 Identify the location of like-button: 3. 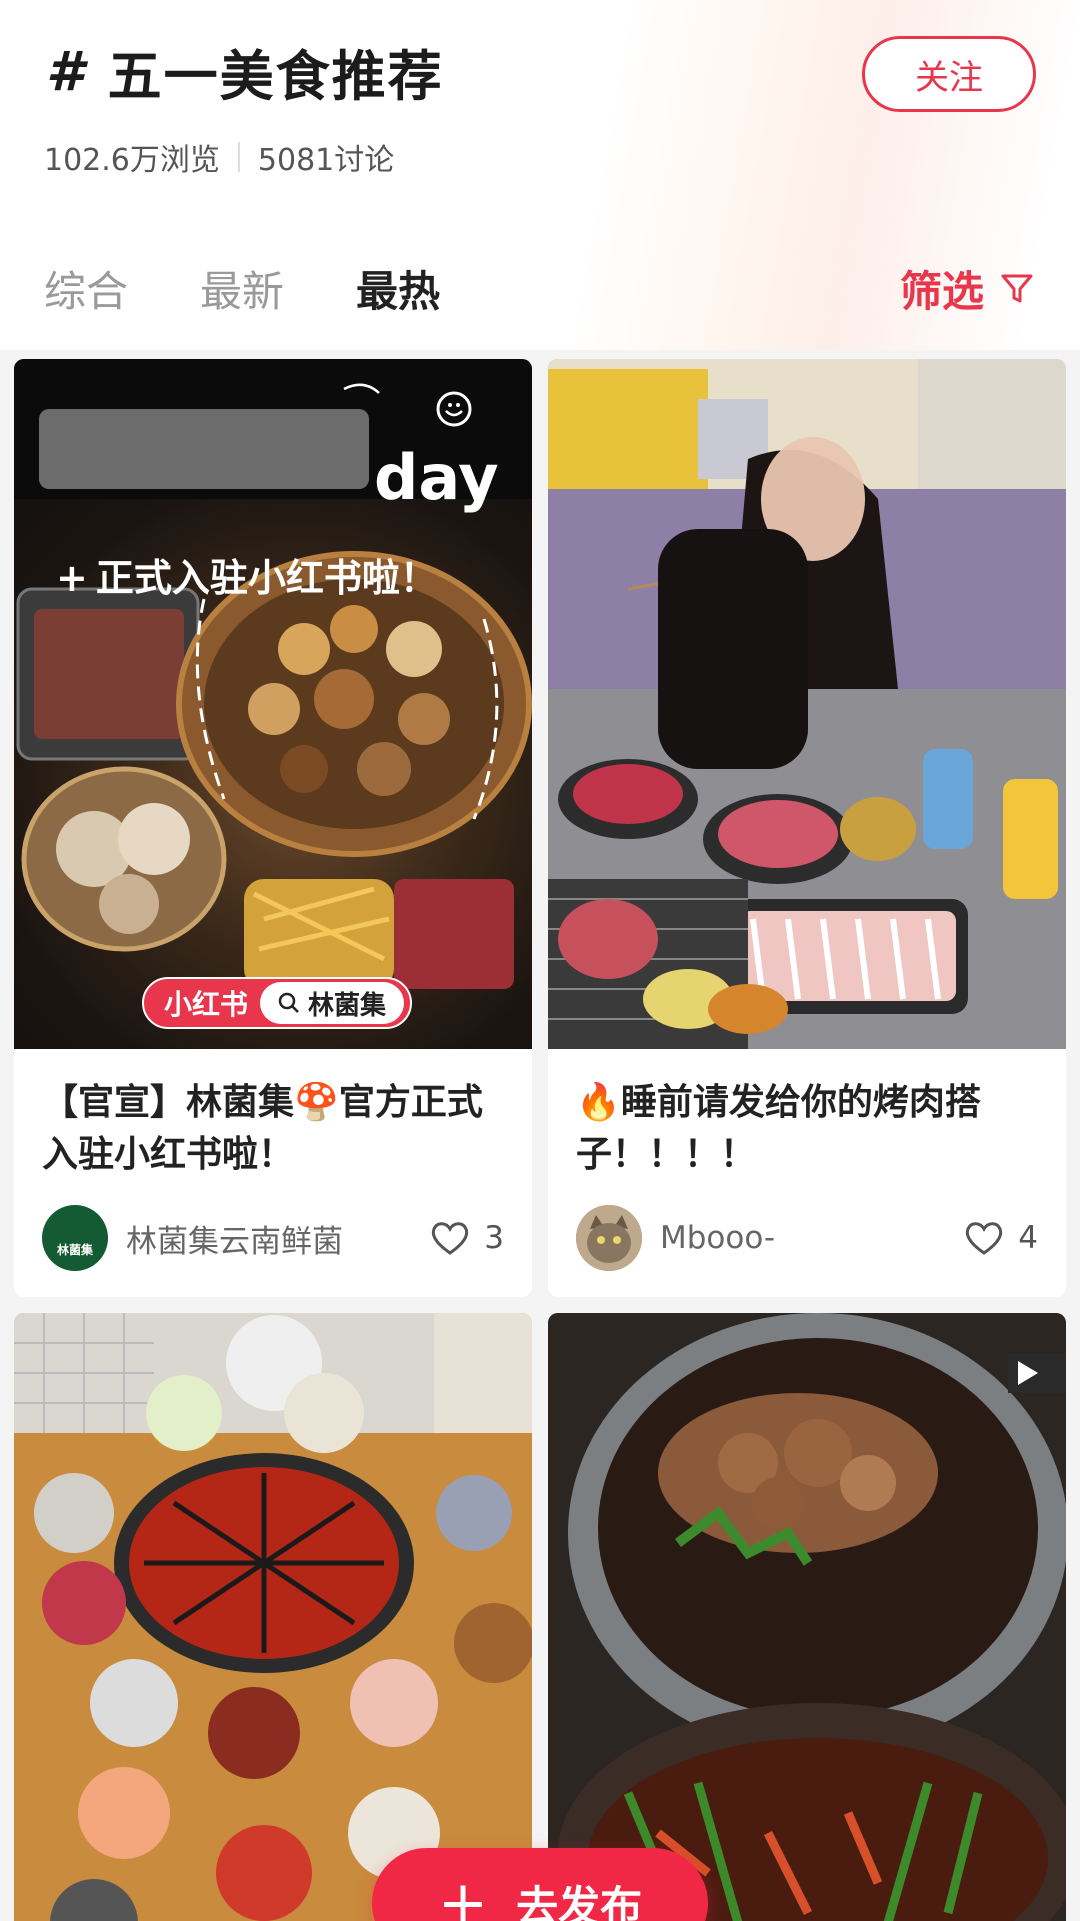
(467, 1238).